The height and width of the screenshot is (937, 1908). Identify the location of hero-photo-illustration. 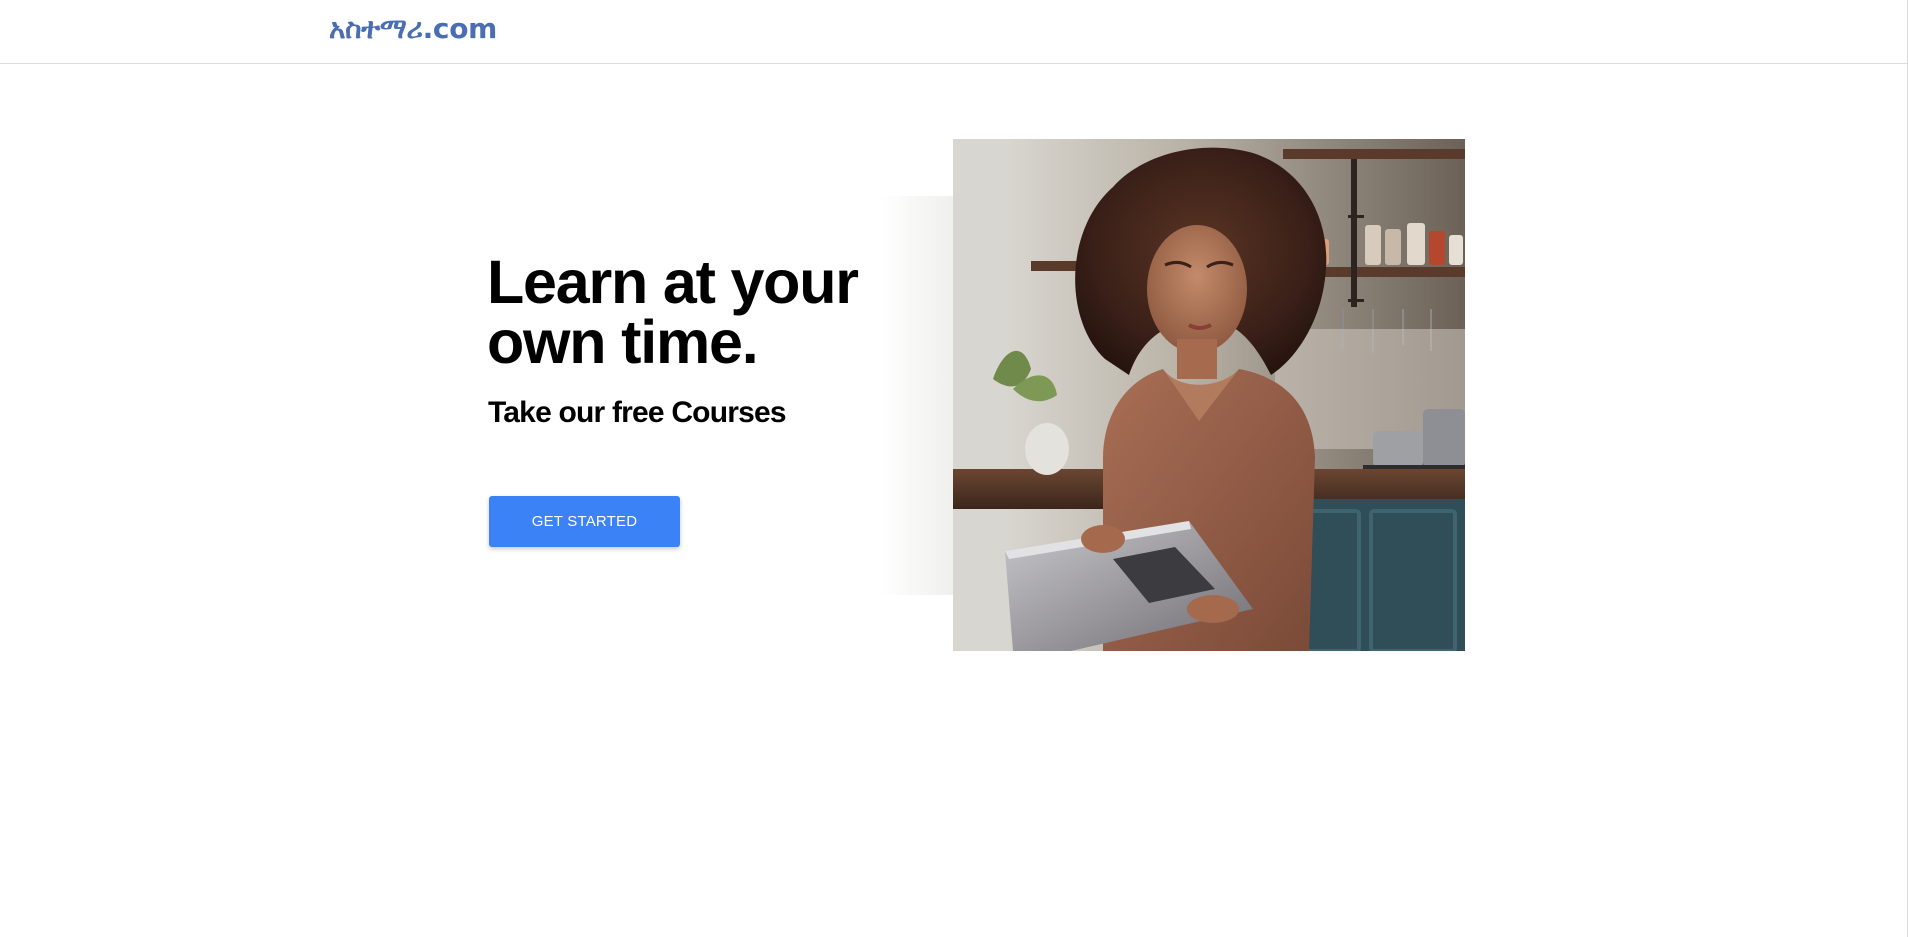
(1209, 395).